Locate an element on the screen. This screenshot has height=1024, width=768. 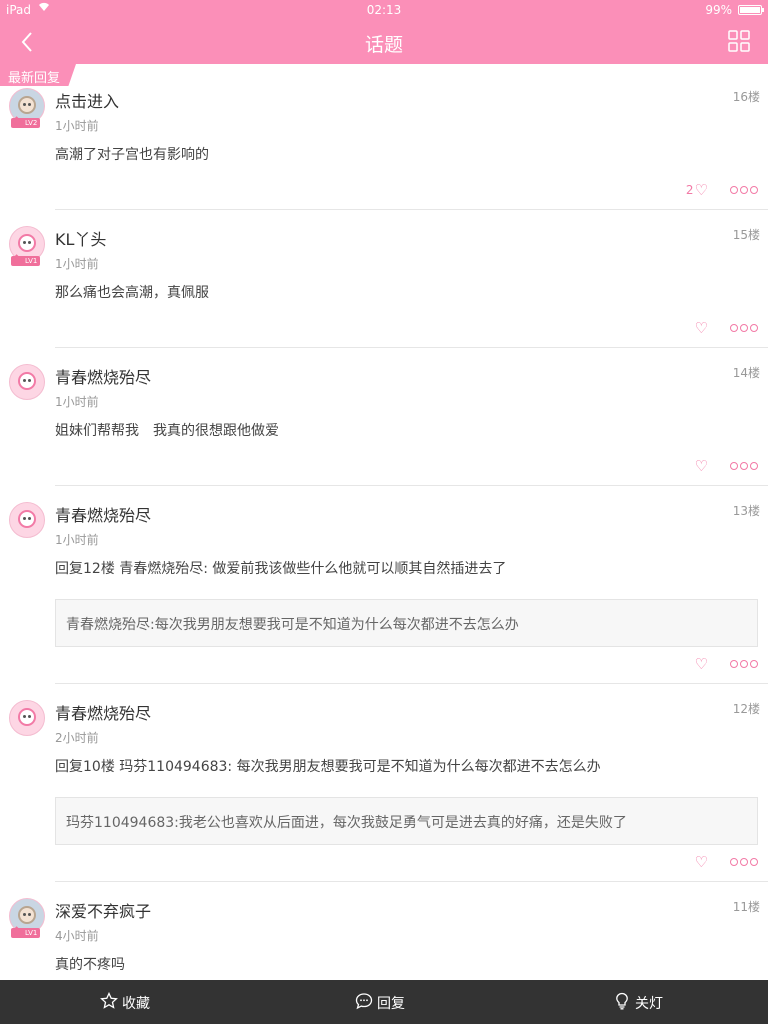
latest-replies-tag: 最新回复 is located at coordinates (38, 75).